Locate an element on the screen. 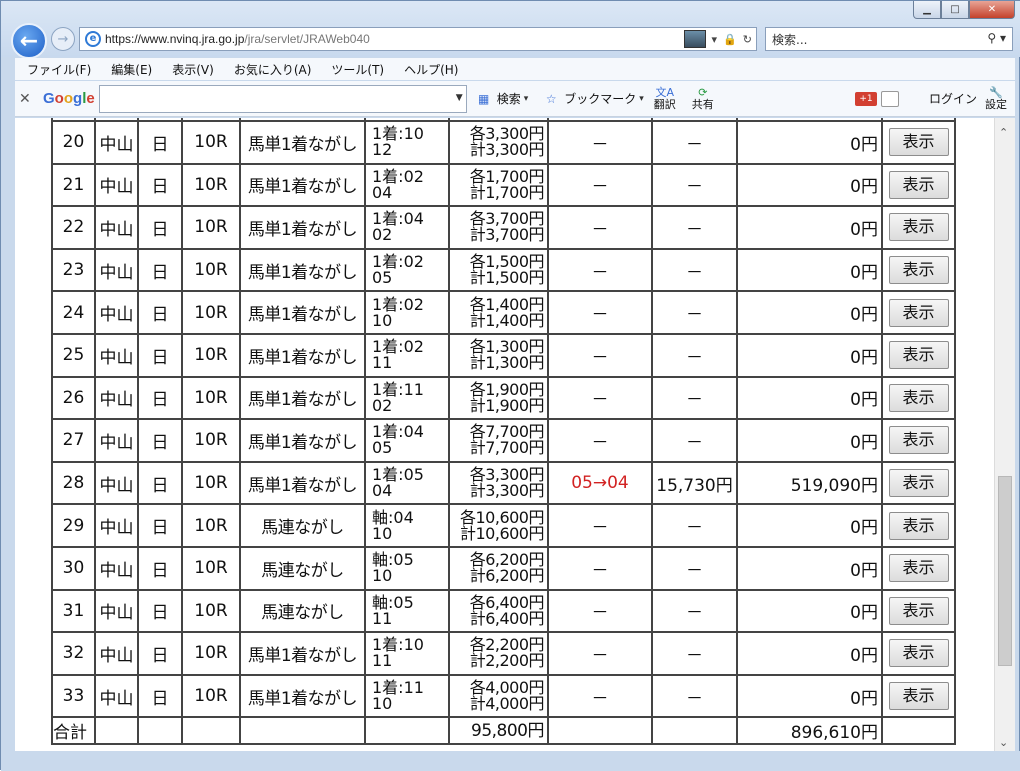 The height and width of the screenshot is (771, 1020). arrow-left-icon: ← is located at coordinates (29, 41).